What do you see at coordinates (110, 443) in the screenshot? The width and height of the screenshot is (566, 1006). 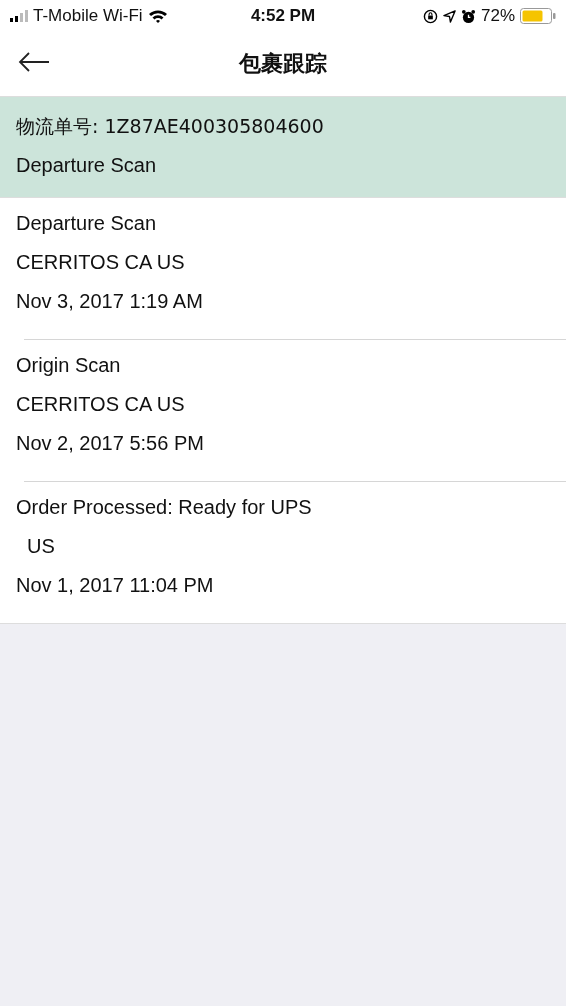 I see `event-time: Nov 2, 2017 5:56 PM` at bounding box center [110, 443].